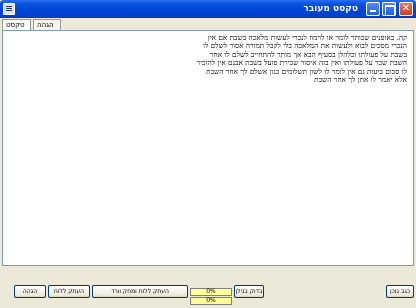 The width and height of the screenshot is (416, 308). What do you see at coordinates (30, 291) in the screenshot?
I see `proofread-button: הגהה` at bounding box center [30, 291].